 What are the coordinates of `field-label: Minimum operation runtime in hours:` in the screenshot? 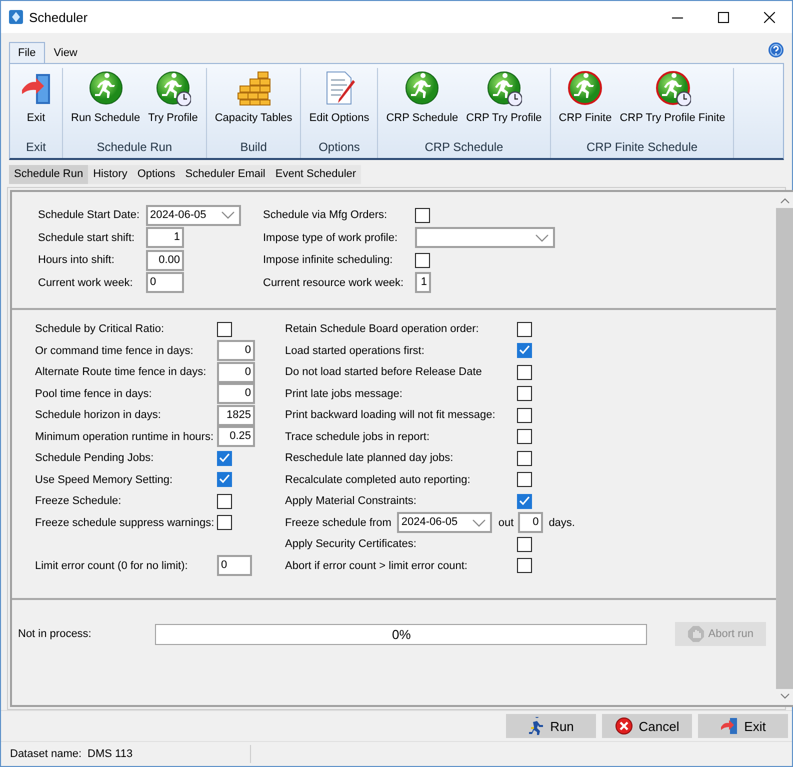 It's located at (125, 437).